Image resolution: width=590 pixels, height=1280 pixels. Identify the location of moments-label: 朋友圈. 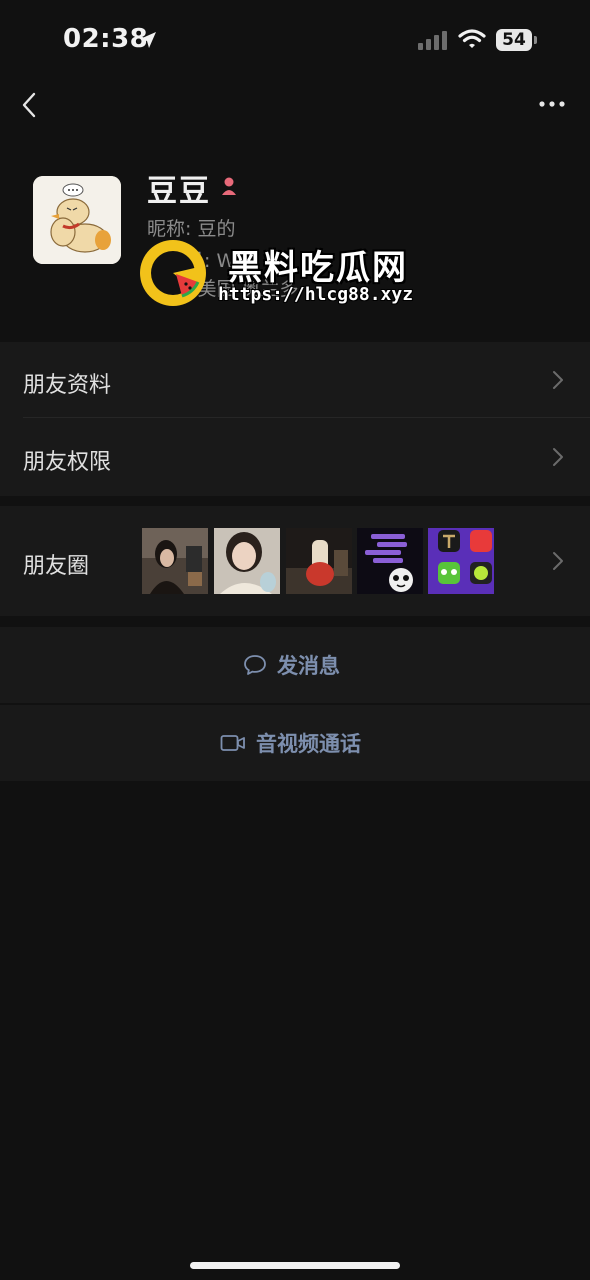
(56, 566).